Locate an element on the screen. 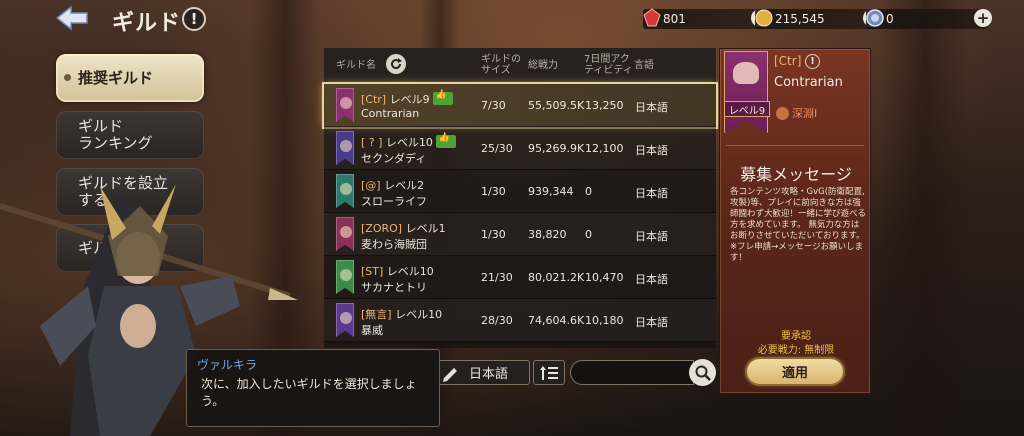 The height and width of the screenshot is (436, 1024). guild-level-badge: レベル9 is located at coordinates (747, 109).